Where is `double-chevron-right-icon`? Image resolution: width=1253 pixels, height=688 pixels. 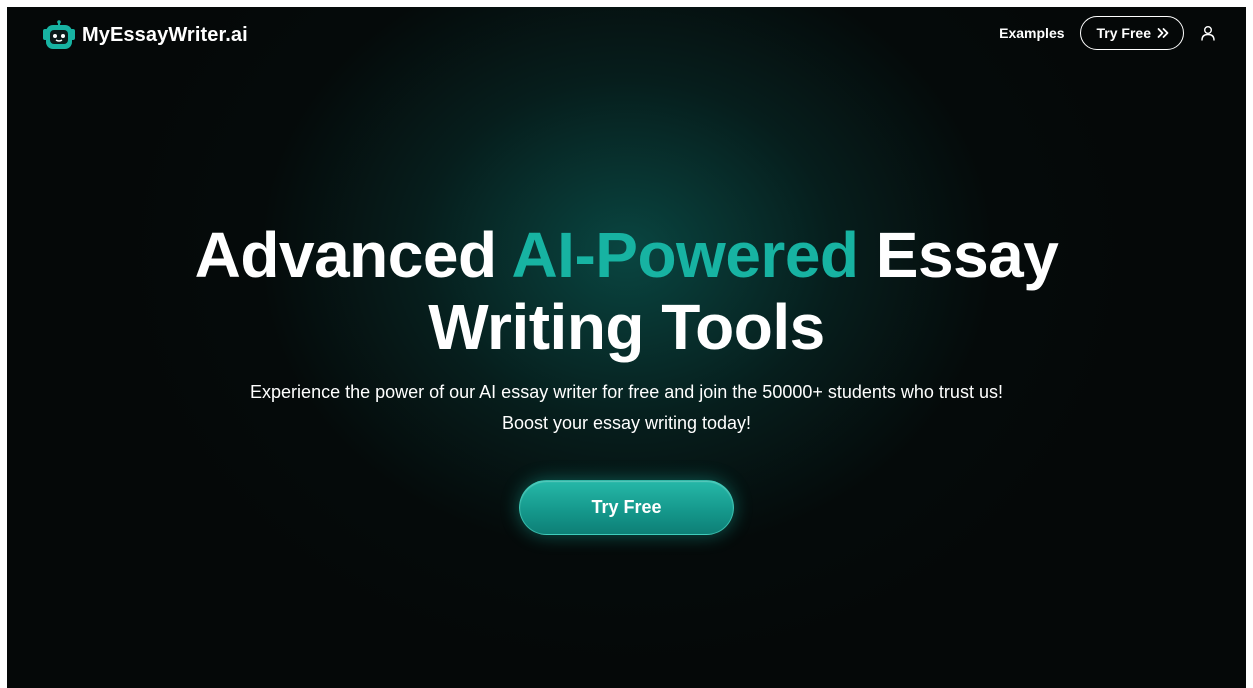 double-chevron-right-icon is located at coordinates (1163, 33).